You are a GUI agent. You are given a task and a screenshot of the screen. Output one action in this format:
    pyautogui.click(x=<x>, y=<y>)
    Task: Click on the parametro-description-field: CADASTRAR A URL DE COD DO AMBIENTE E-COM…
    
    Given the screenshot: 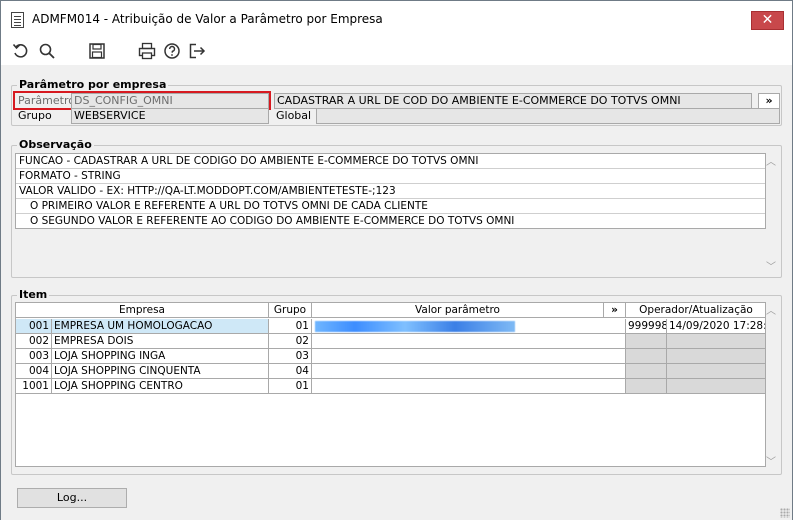 What is the action you would take?
    pyautogui.click(x=513, y=101)
    